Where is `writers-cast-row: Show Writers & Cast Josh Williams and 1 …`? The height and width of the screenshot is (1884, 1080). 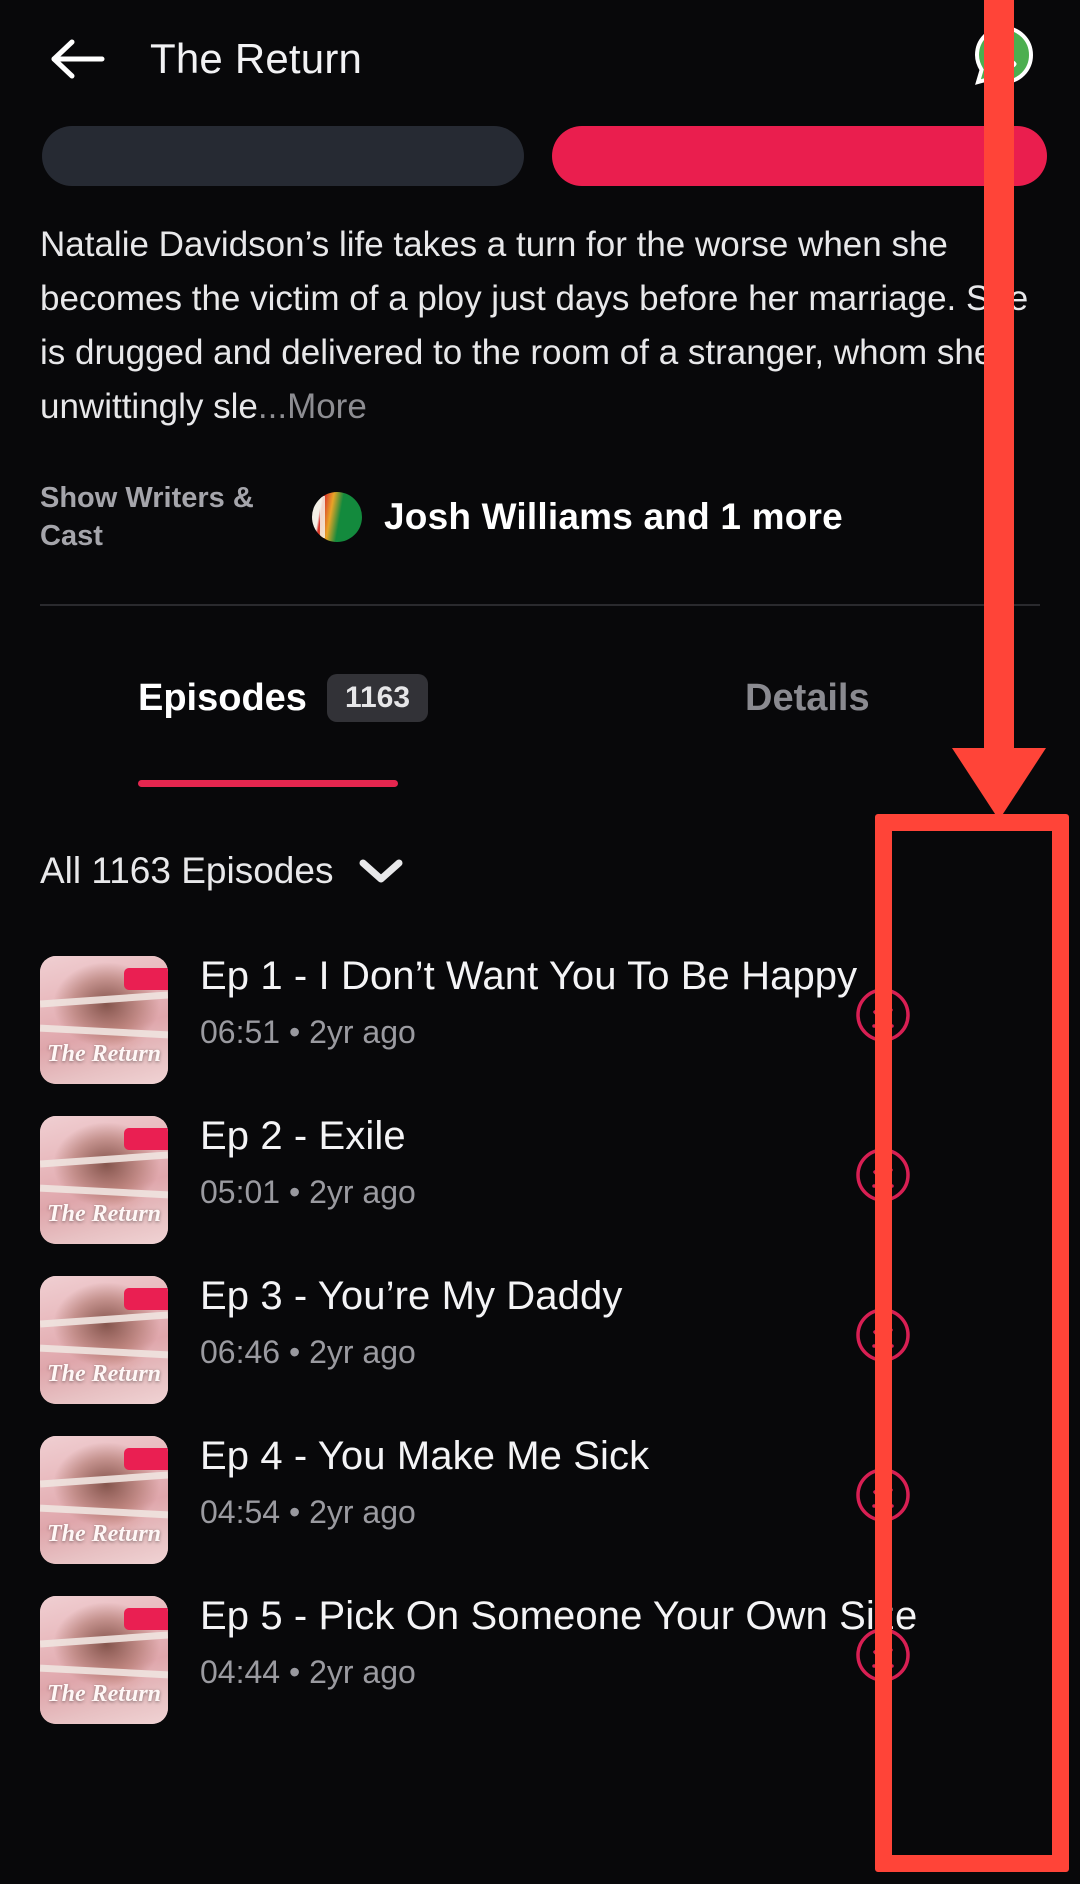 writers-cast-row: Show Writers & Cast Josh Williams and 1 … is located at coordinates (510, 517).